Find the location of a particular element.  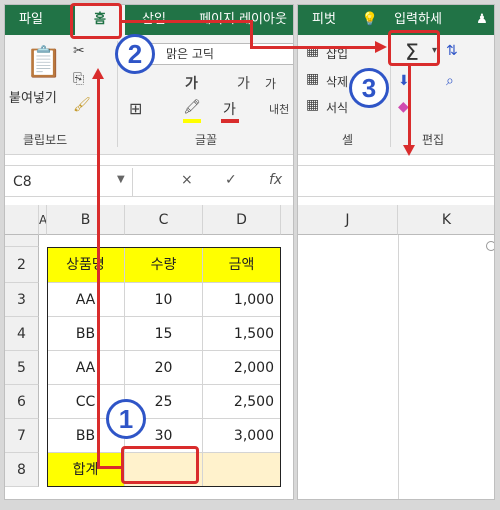

row-header-5: 5 is located at coordinates (22, 368).